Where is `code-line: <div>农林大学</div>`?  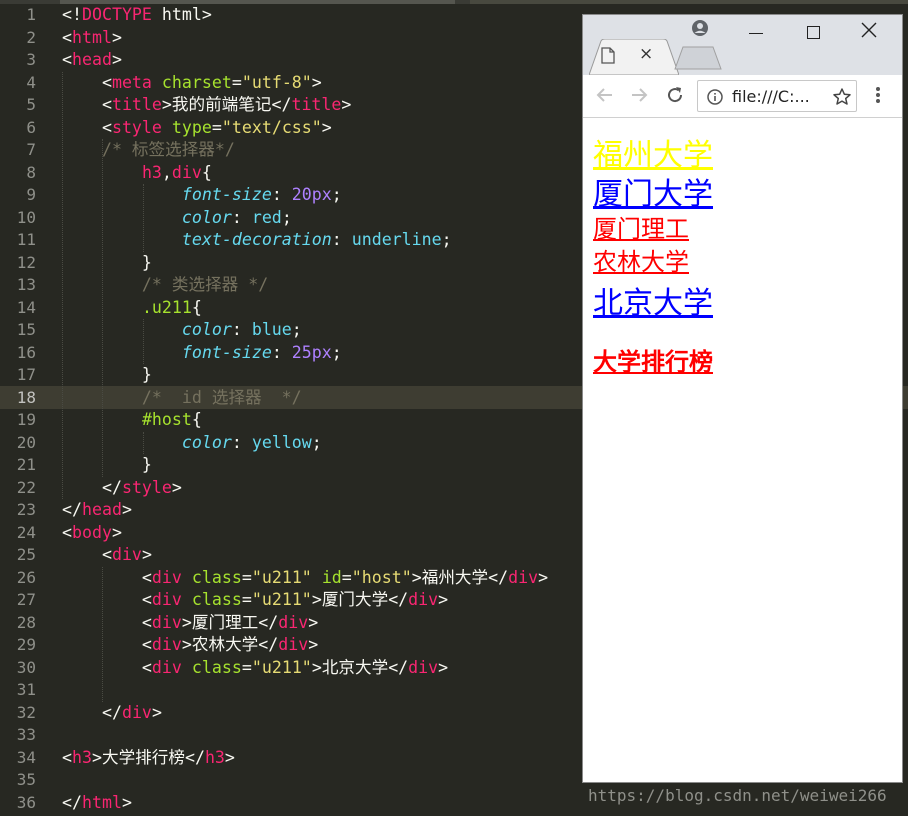
code-line: <div>农林大学</div> is located at coordinates (190, 645).